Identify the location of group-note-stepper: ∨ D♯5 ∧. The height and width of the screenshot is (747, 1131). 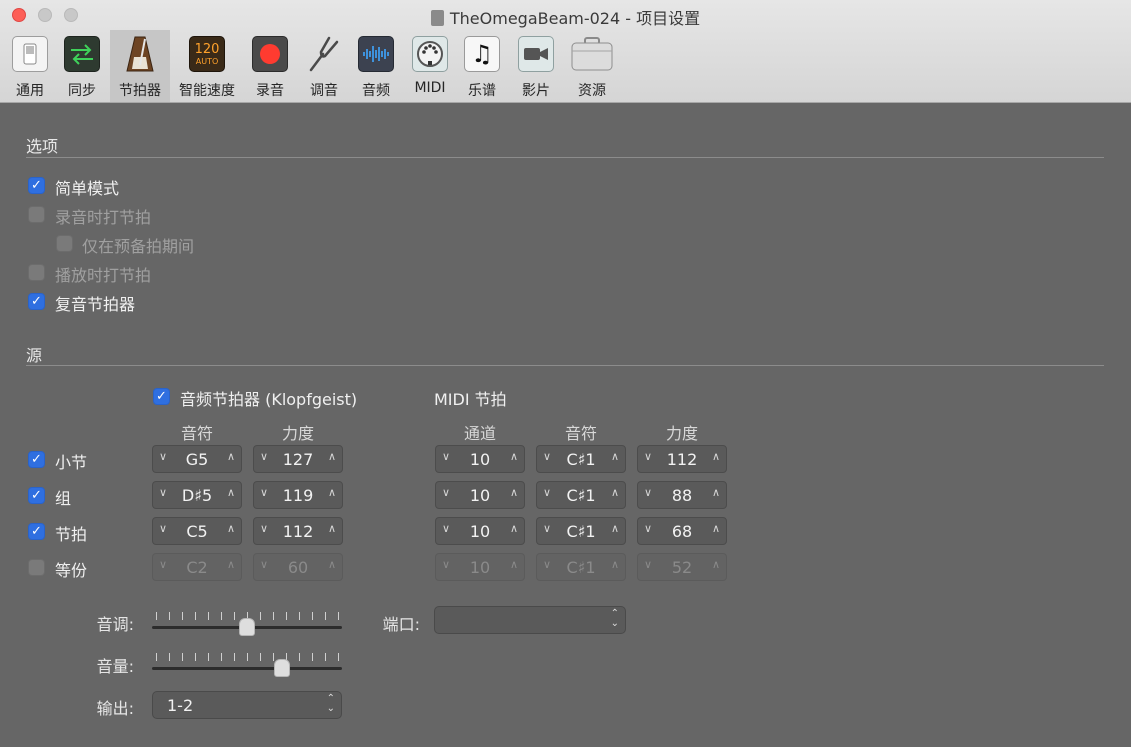
(197, 495).